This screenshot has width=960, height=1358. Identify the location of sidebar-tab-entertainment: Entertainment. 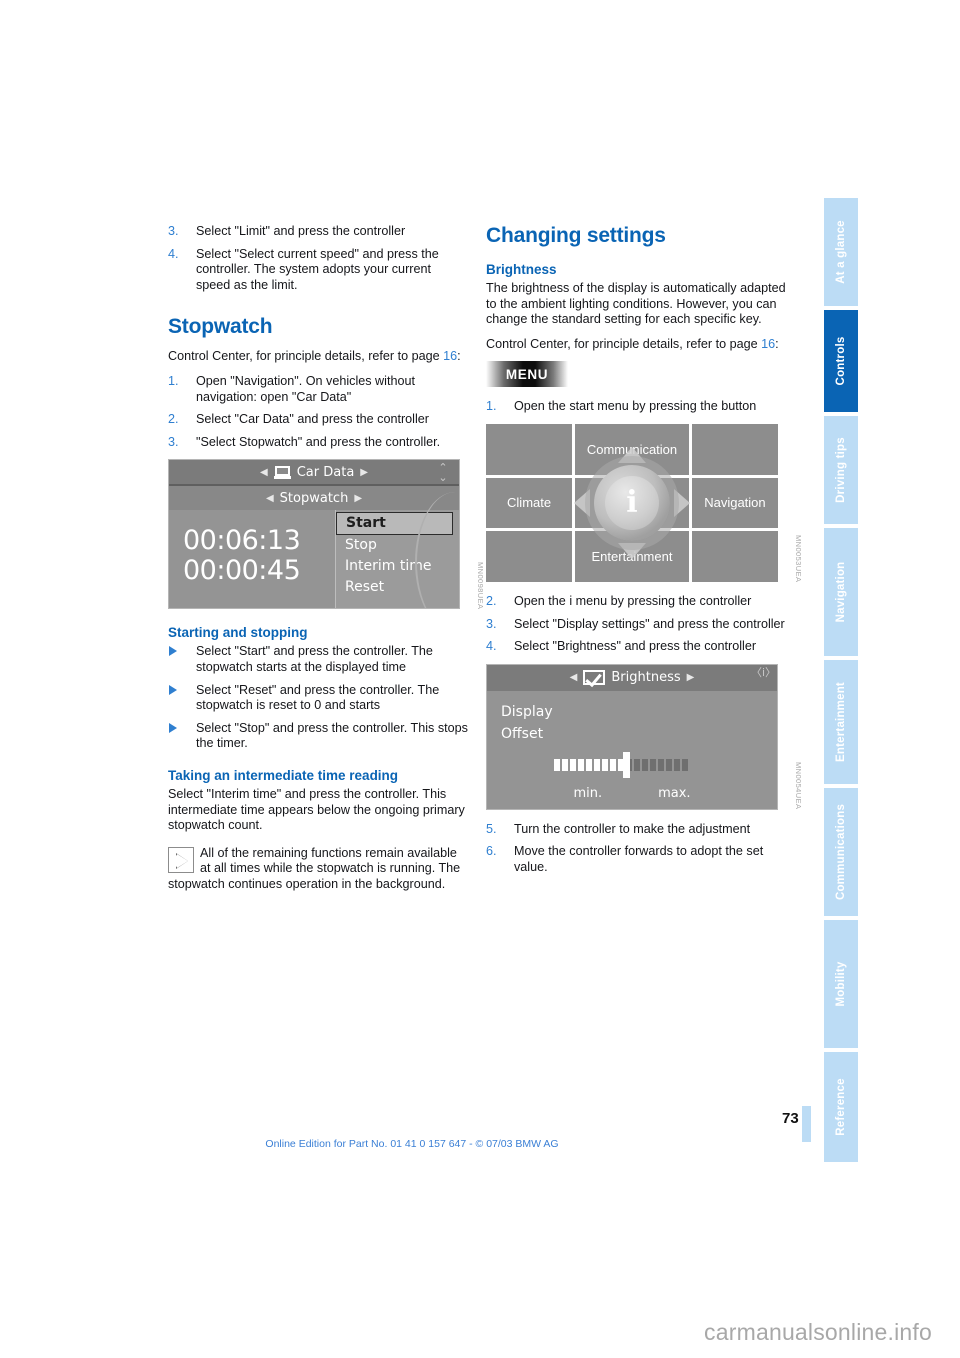
(841, 722).